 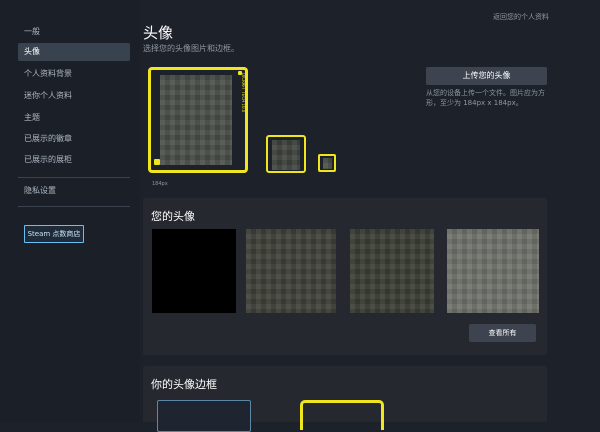 What do you see at coordinates (191, 48) in the screenshot?
I see `page-subtitle: 选择您的头像图片和边框。` at bounding box center [191, 48].